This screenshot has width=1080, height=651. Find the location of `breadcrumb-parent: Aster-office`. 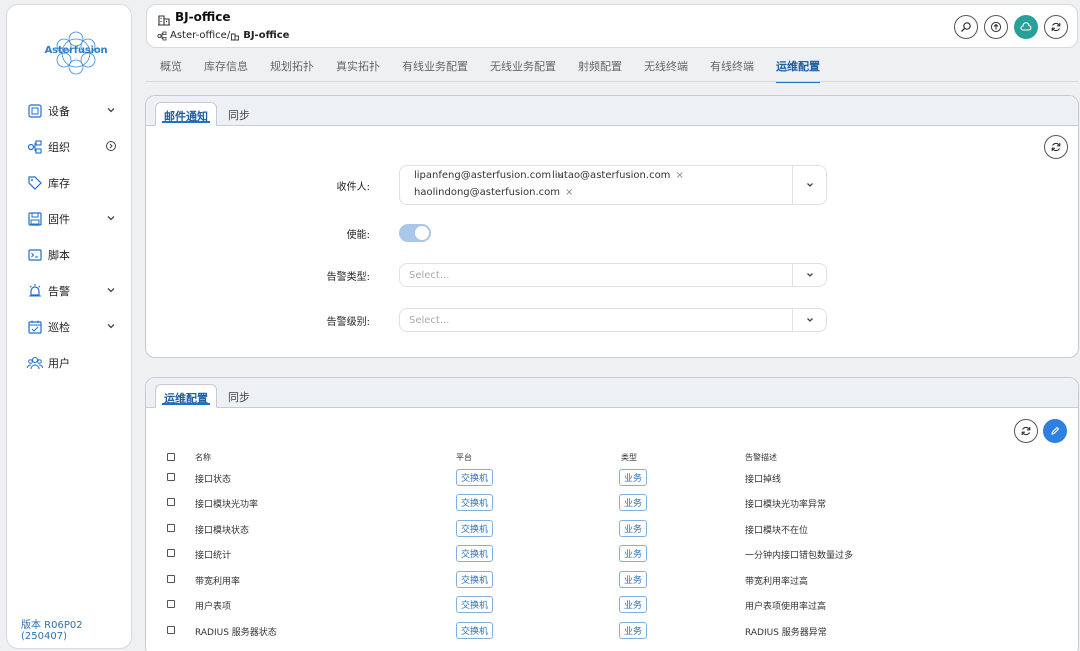

breadcrumb-parent: Aster-office is located at coordinates (198, 35).